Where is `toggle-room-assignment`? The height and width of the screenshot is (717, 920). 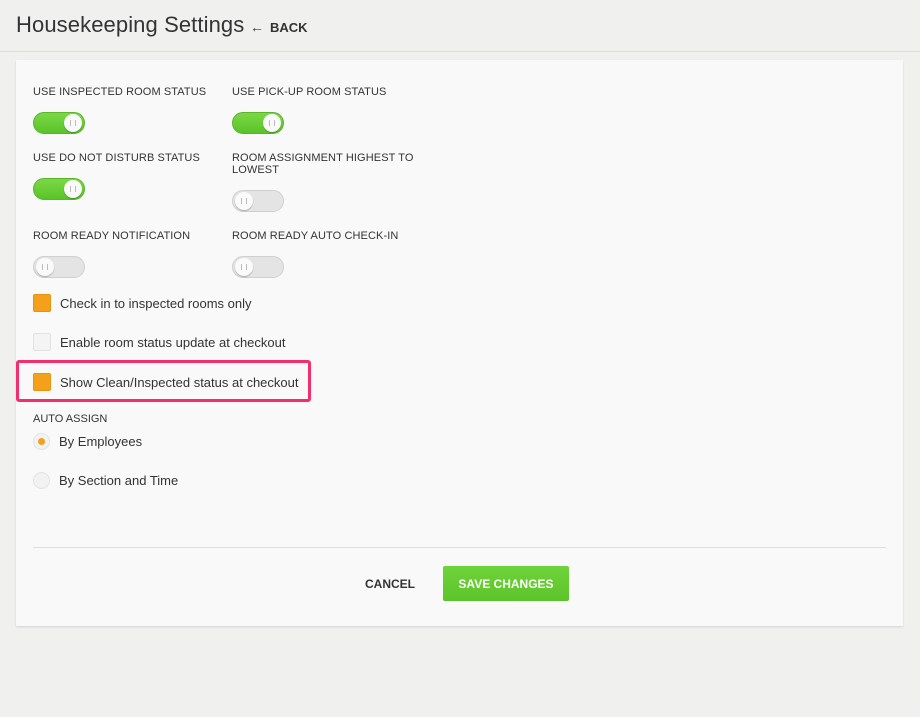
toggle-room-assignment is located at coordinates (258, 201).